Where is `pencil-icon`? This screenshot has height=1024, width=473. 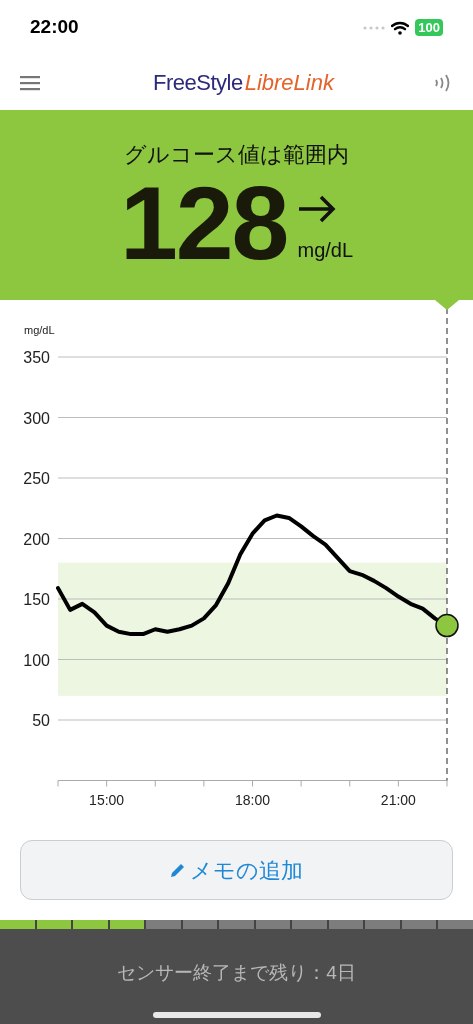 pencil-icon is located at coordinates (178, 870).